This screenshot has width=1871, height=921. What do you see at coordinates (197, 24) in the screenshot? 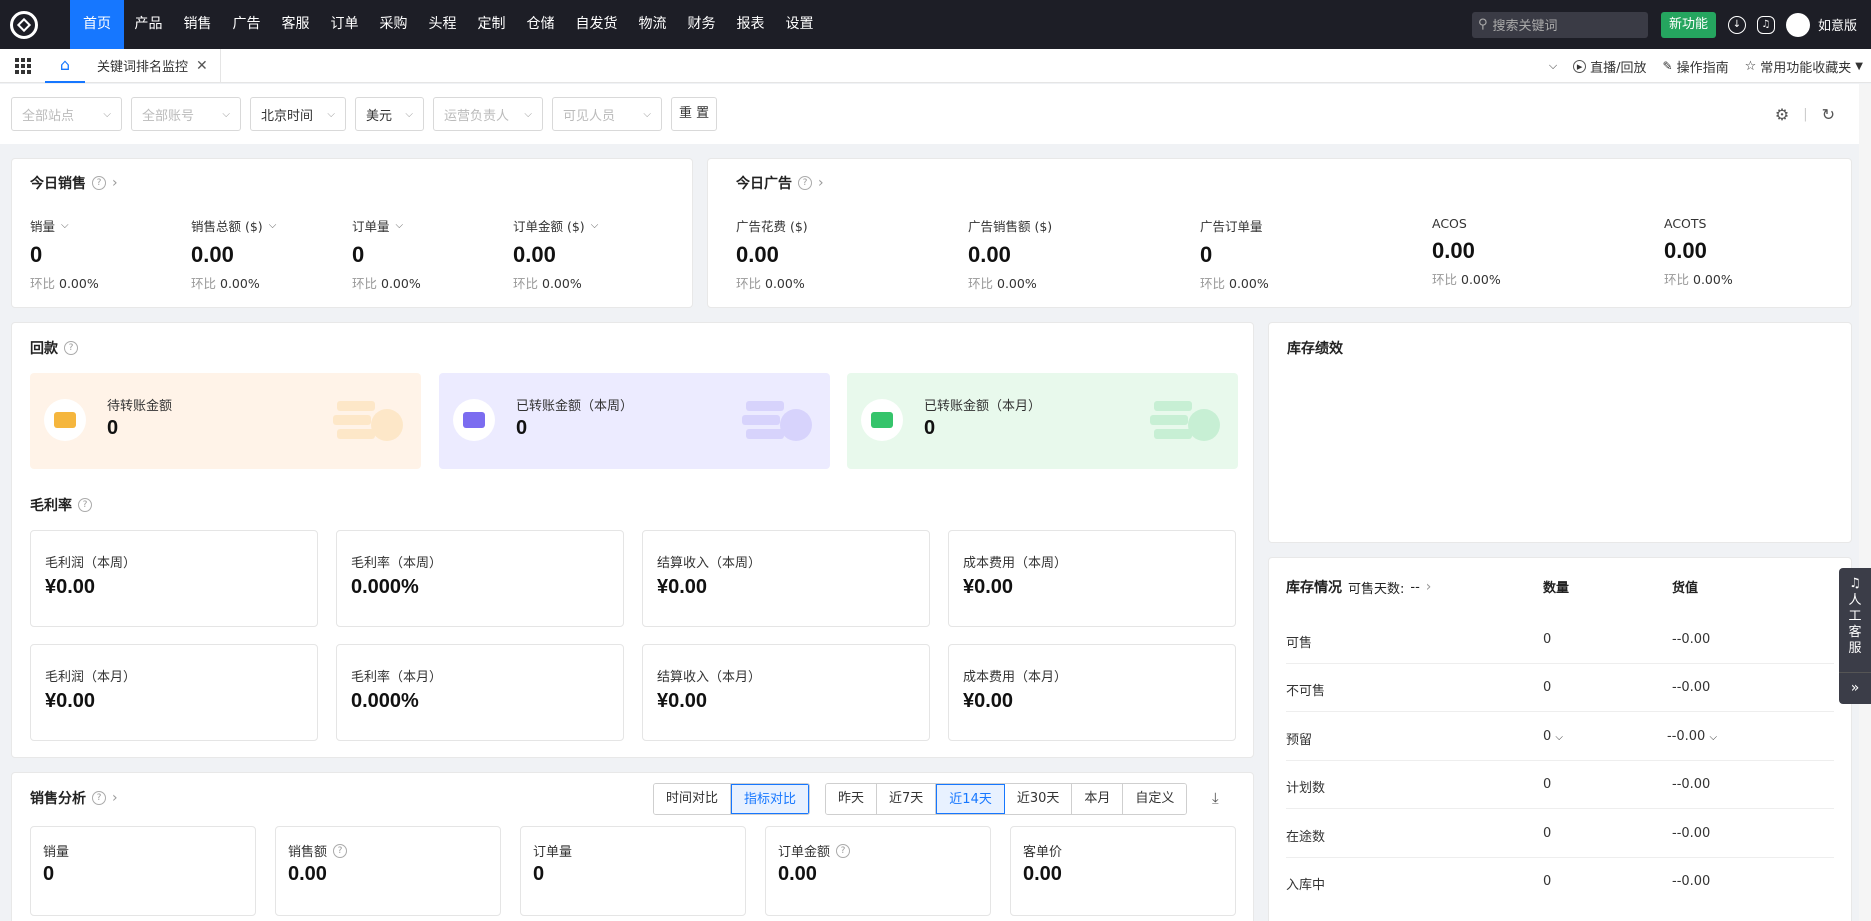
I see `nav-item-sales: 销售` at bounding box center [197, 24].